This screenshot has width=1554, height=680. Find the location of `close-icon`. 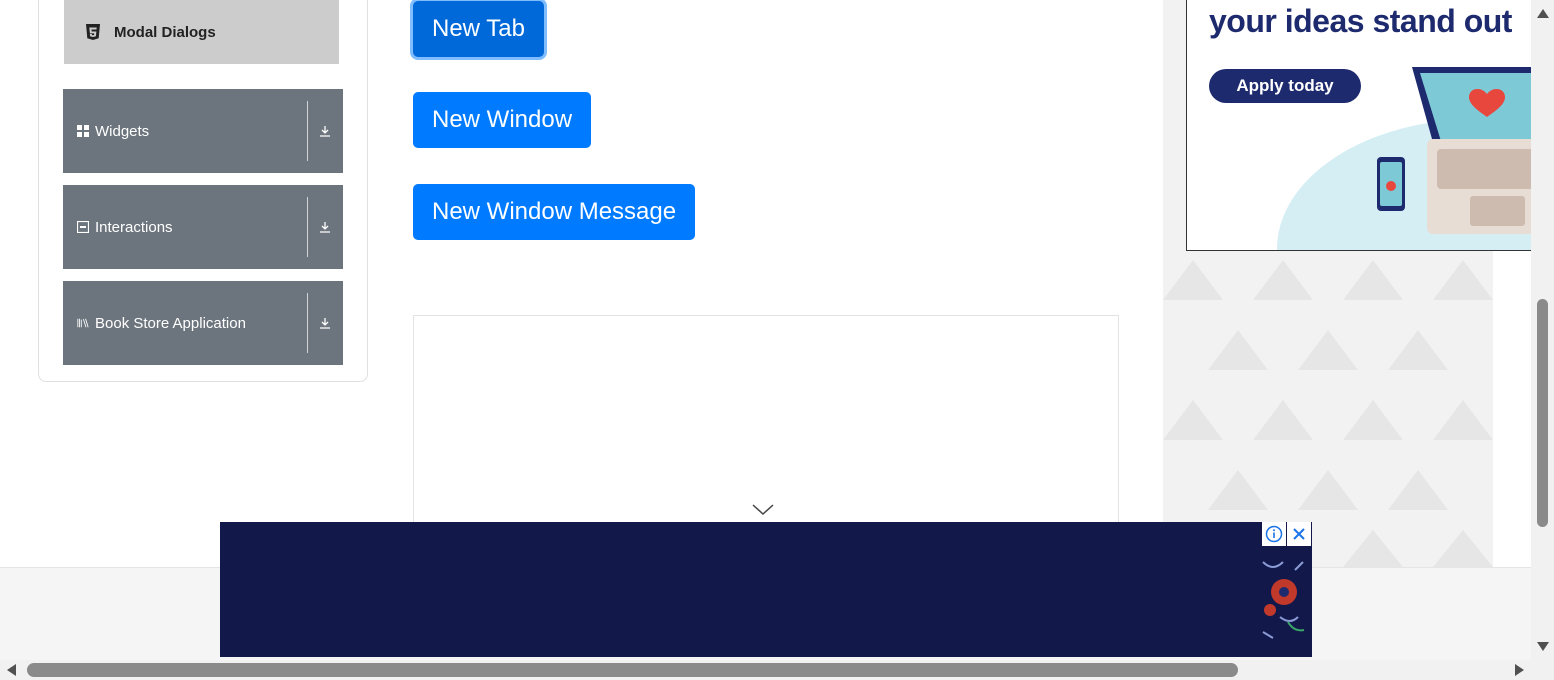

close-icon is located at coordinates (1299, 534).